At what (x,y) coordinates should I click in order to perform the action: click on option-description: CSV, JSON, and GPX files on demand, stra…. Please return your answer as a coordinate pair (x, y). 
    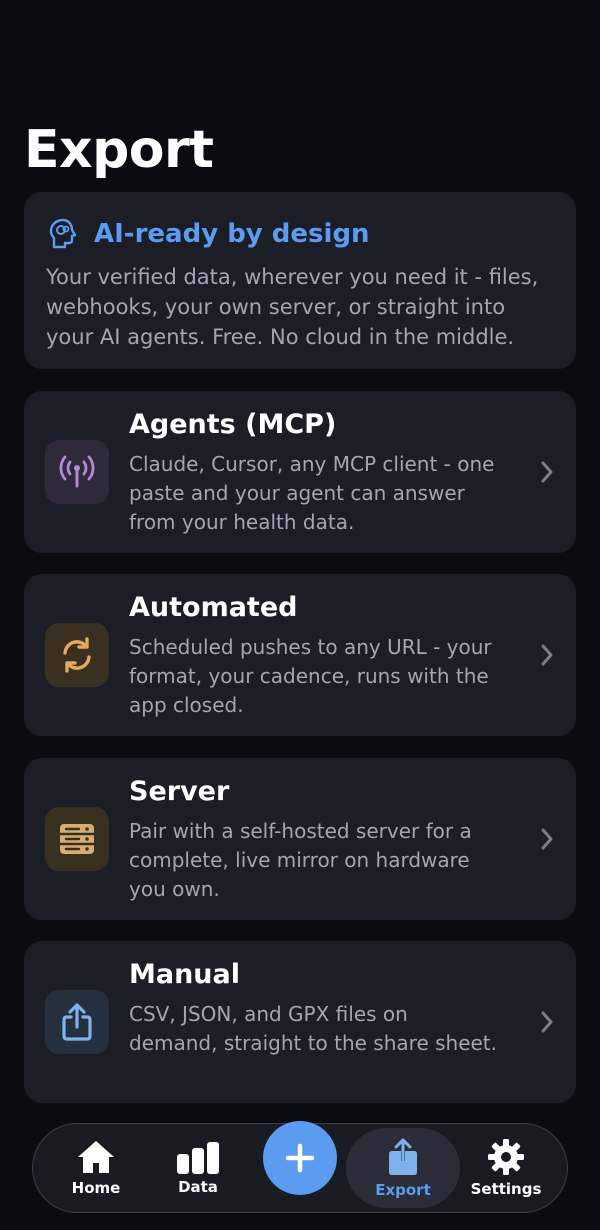
    Looking at the image, I should click on (313, 1028).